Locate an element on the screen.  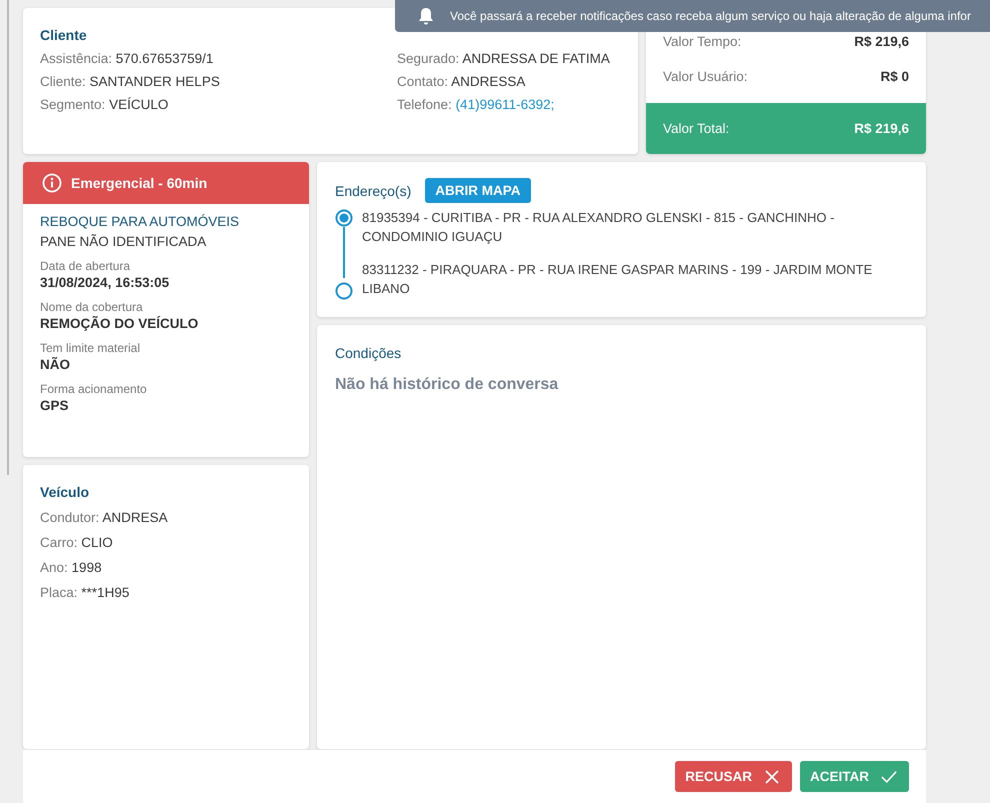
field-label: Carro: is located at coordinates (59, 542).